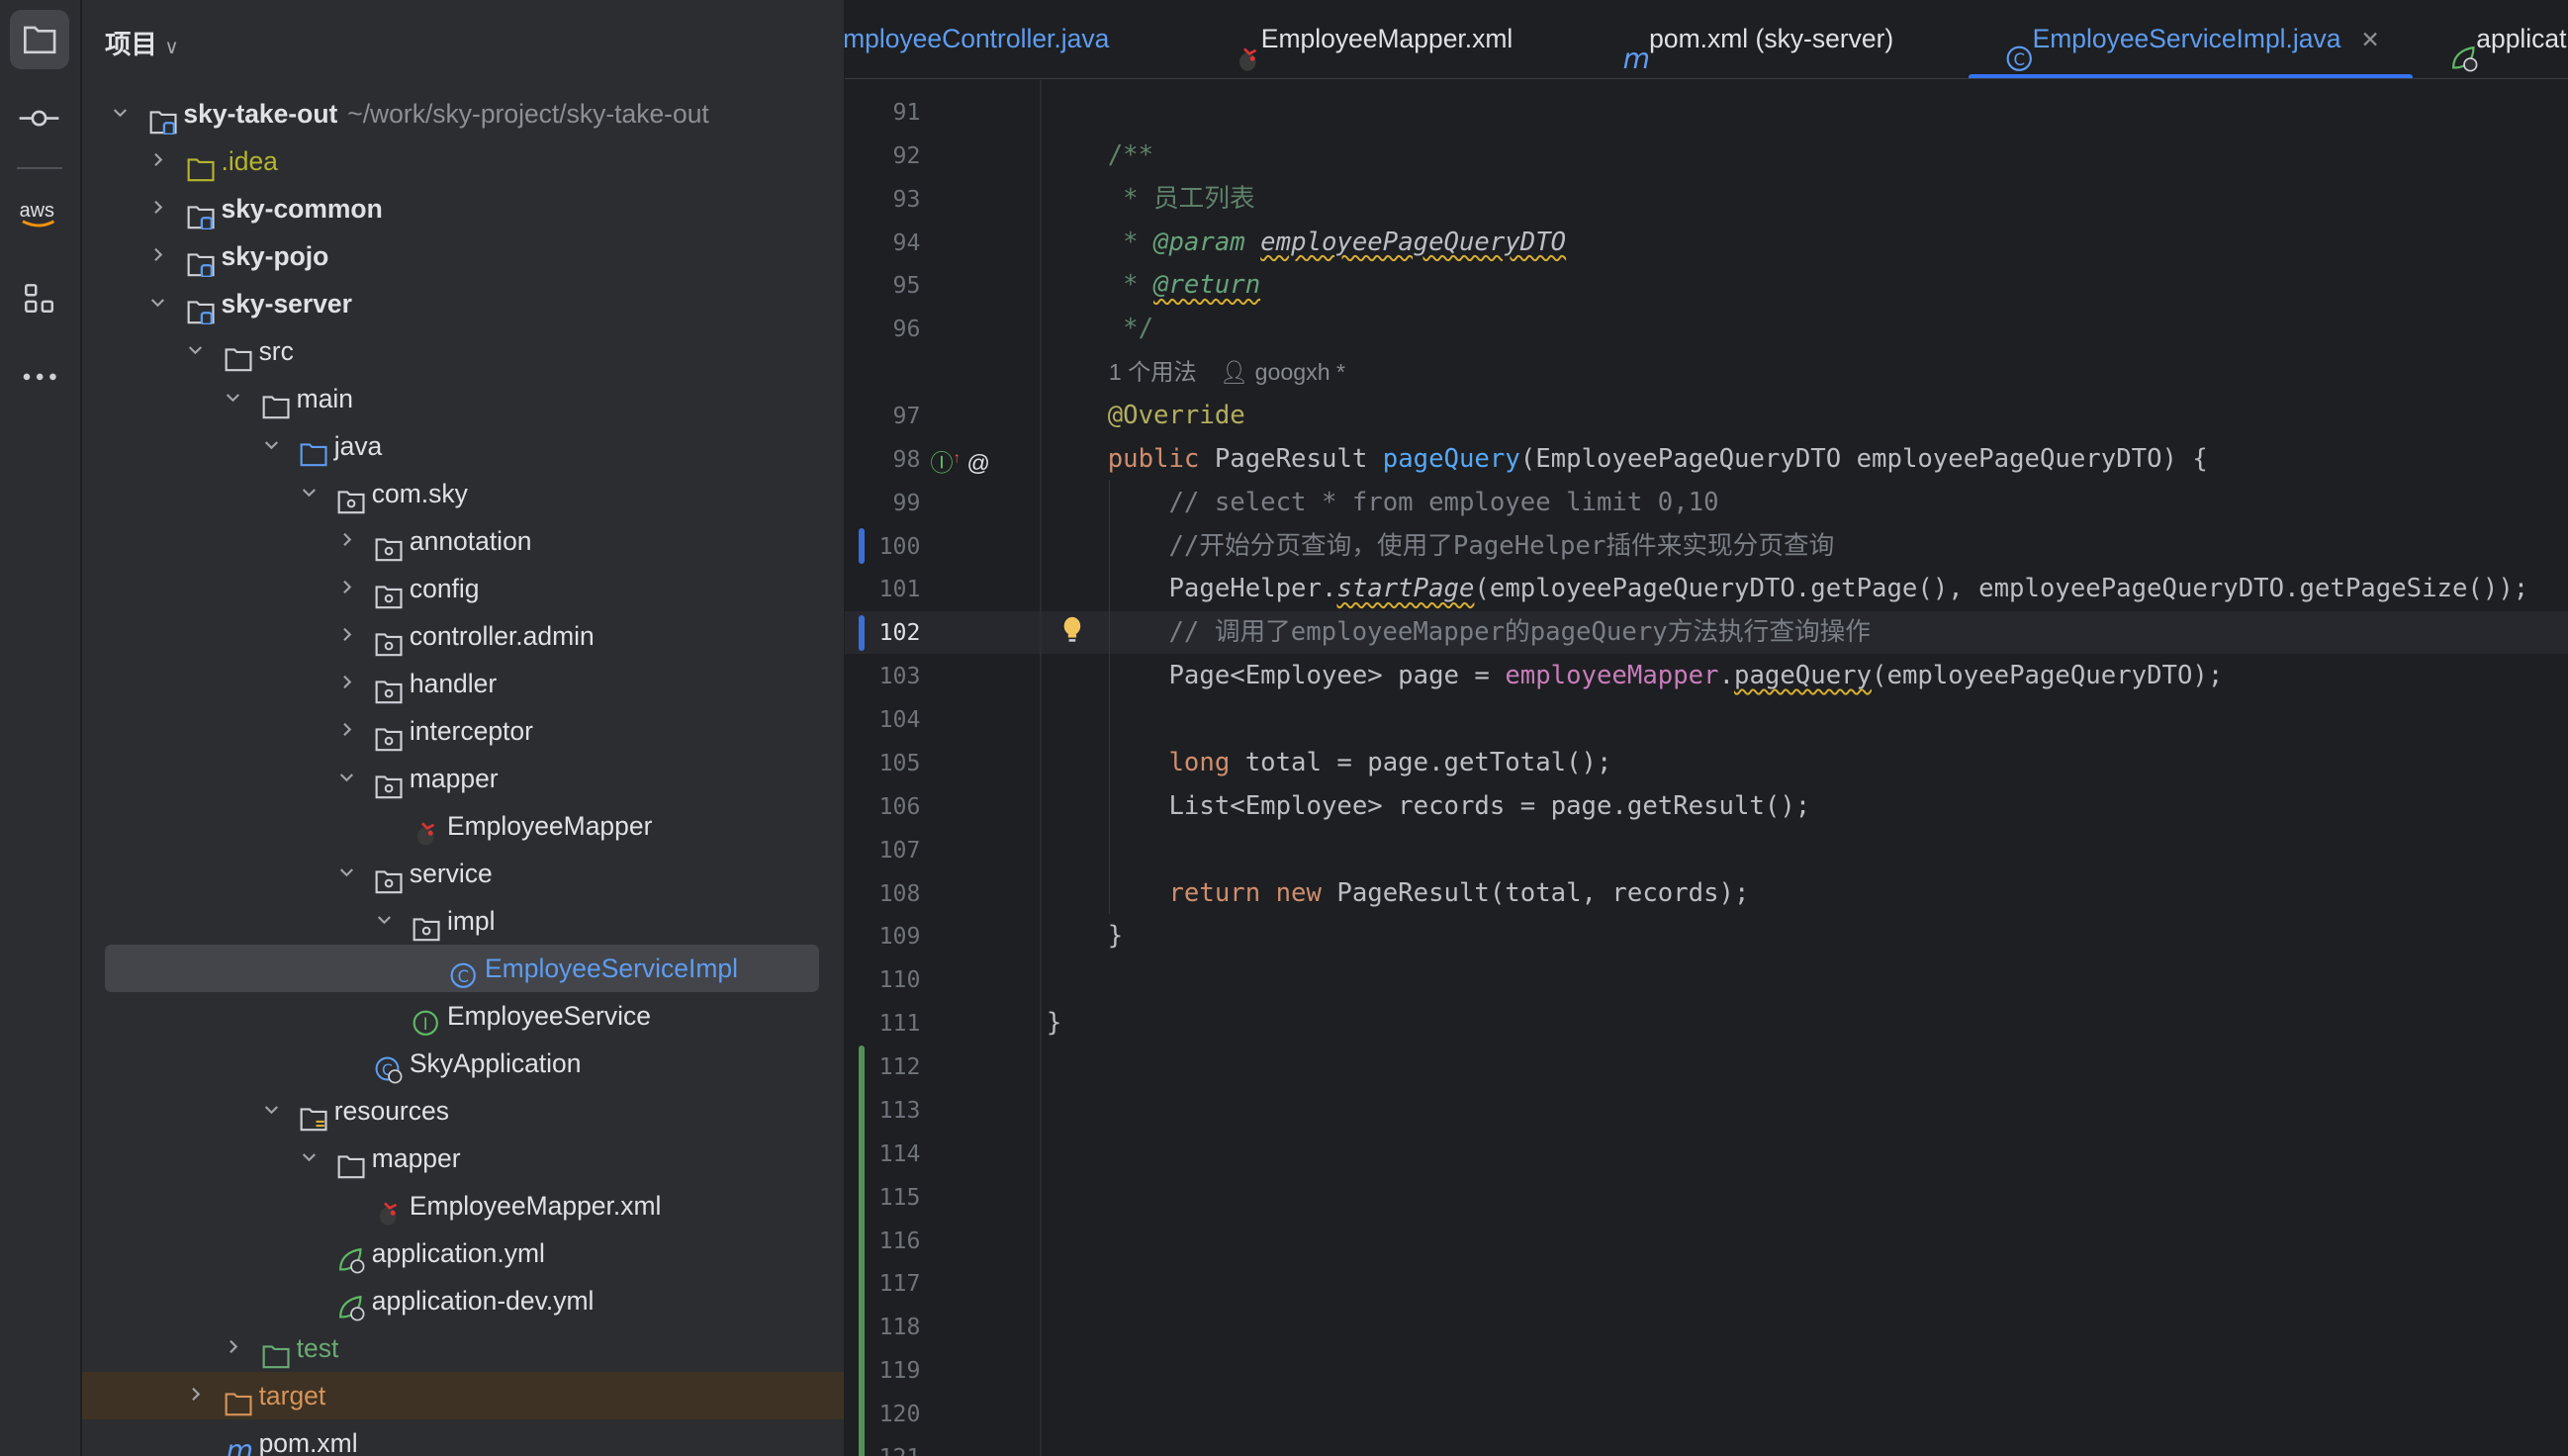 This screenshot has width=2568, height=1456. Describe the element at coordinates (302, 209) in the screenshot. I see `tree-item-label: sky-common` at that location.